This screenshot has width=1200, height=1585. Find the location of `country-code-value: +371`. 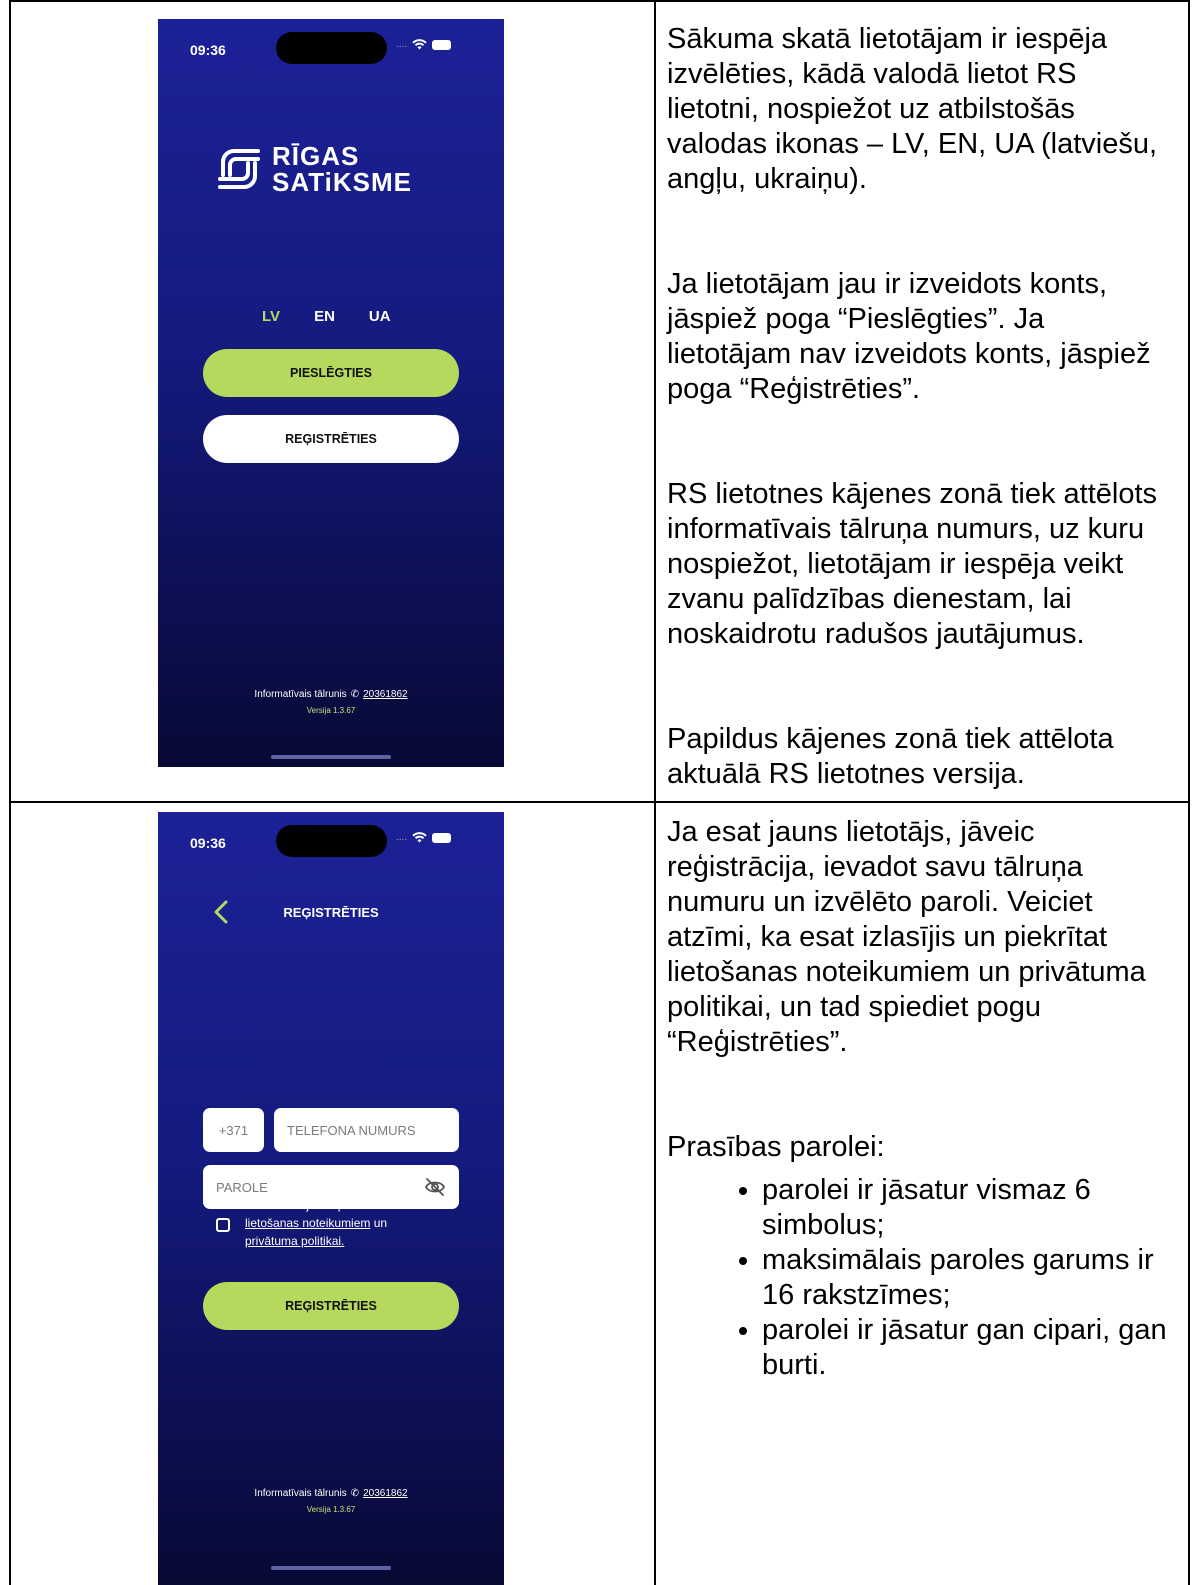

country-code-value: +371 is located at coordinates (233, 1130).